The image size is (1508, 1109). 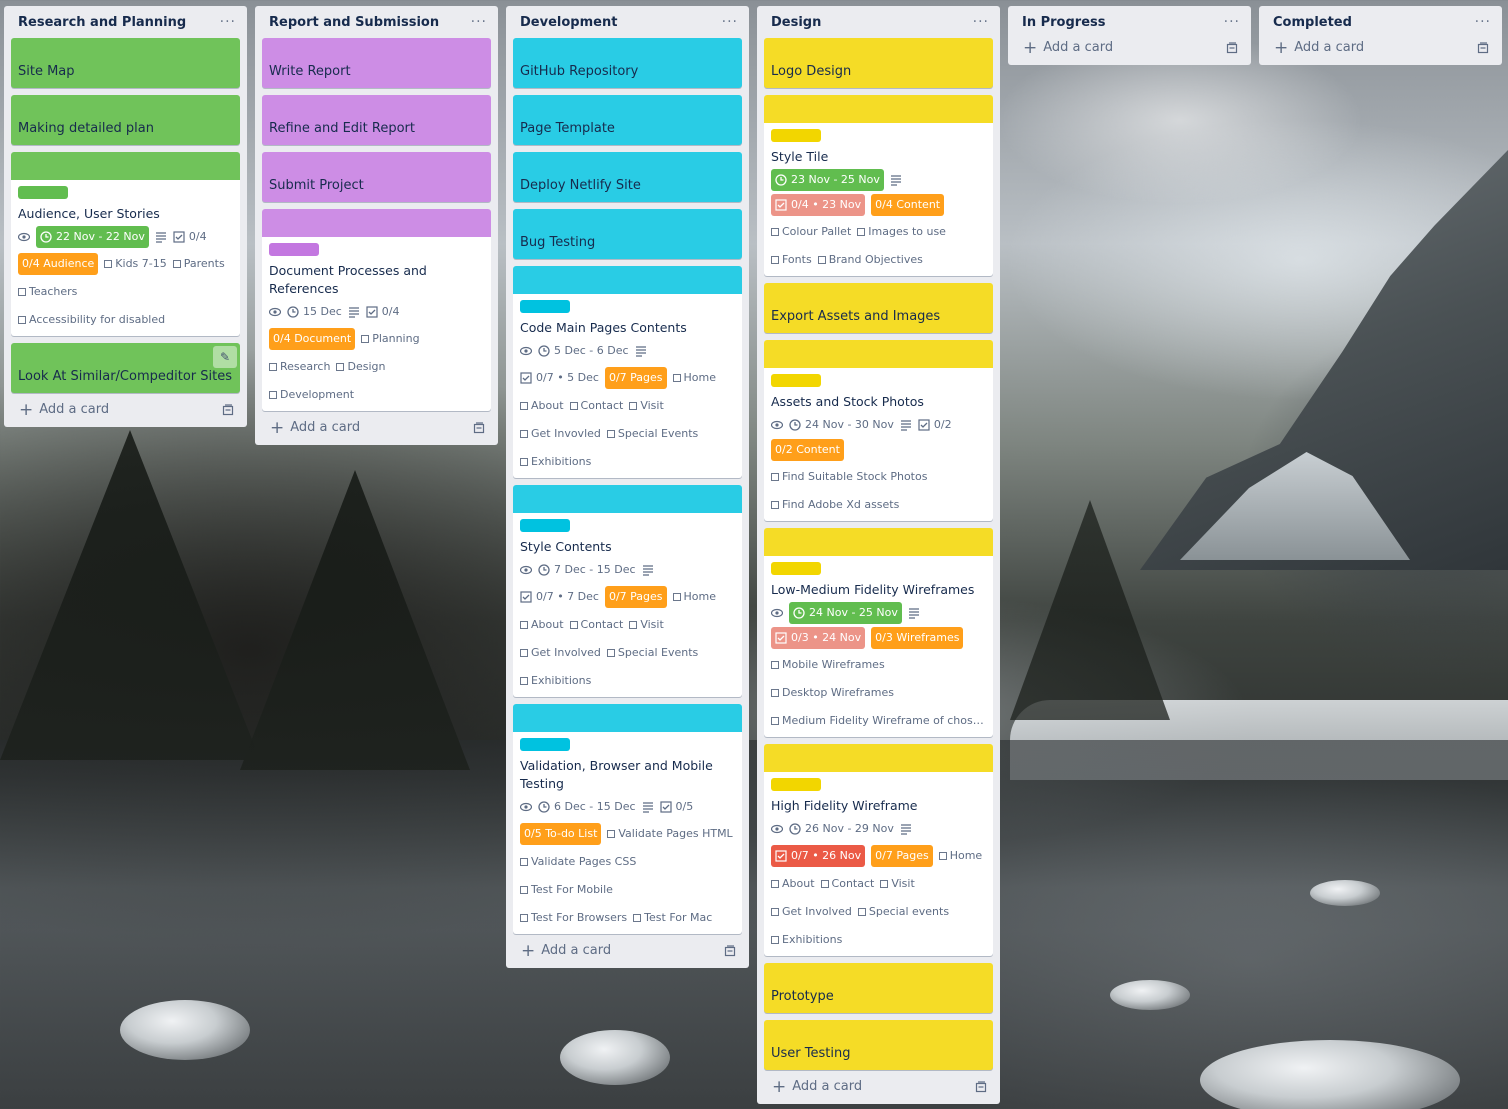 What do you see at coordinates (791, 259) in the screenshot?
I see `checklist-item: Fonts` at bounding box center [791, 259].